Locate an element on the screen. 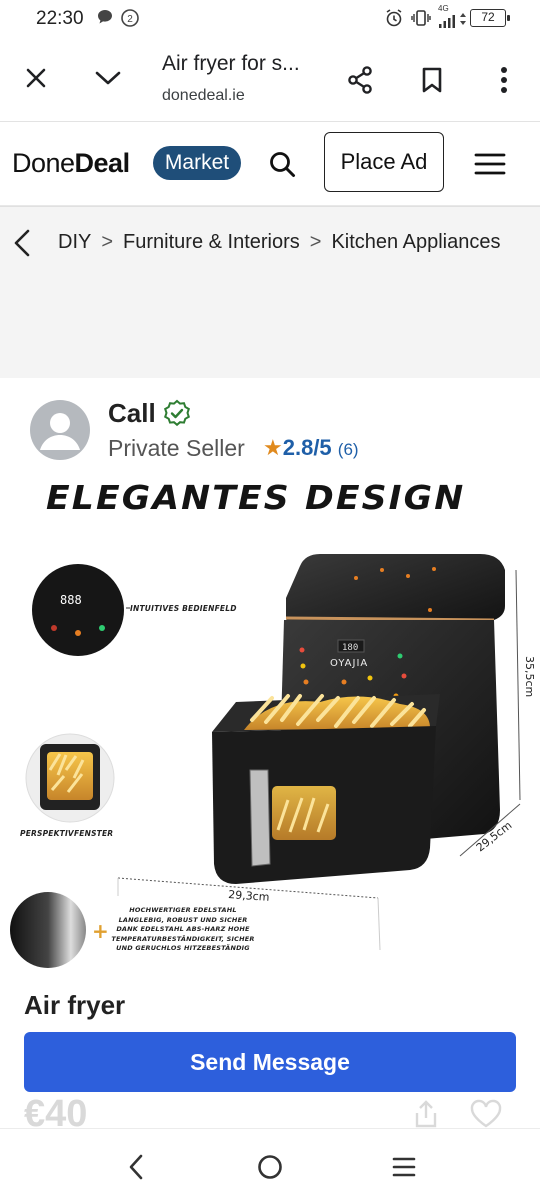 This screenshot has width=540, height=1200. search-button is located at coordinates (282, 164).